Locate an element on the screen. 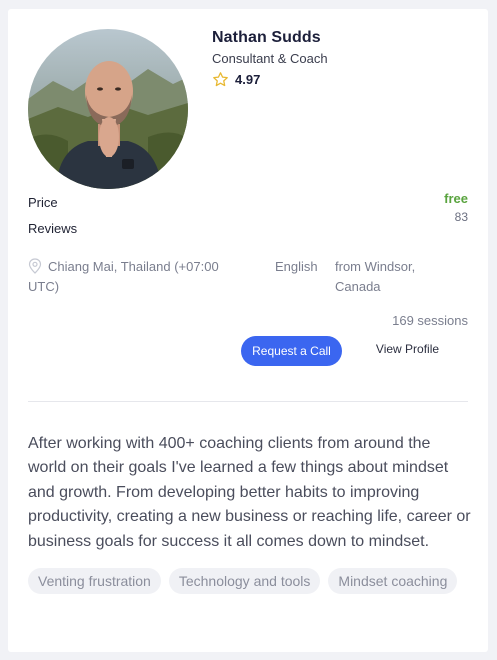 This screenshot has width=497, height=660. location-text: Chiang Mai, Thailand (+07:00 UTC) is located at coordinates (123, 276).